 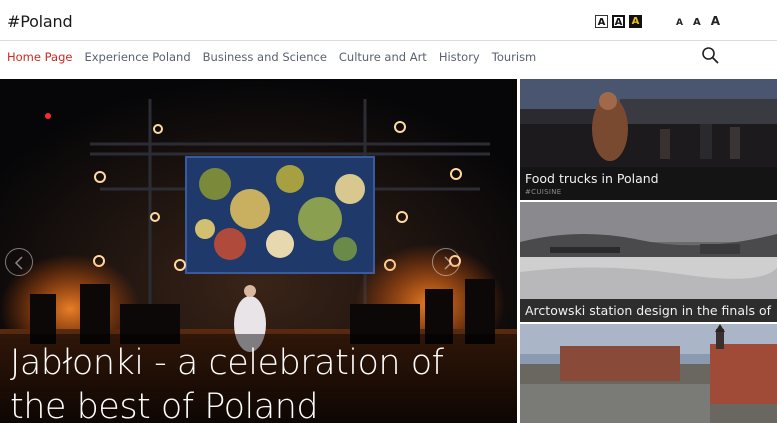 I want to click on nav-item-business-science: Business and Science, so click(x=265, y=57).